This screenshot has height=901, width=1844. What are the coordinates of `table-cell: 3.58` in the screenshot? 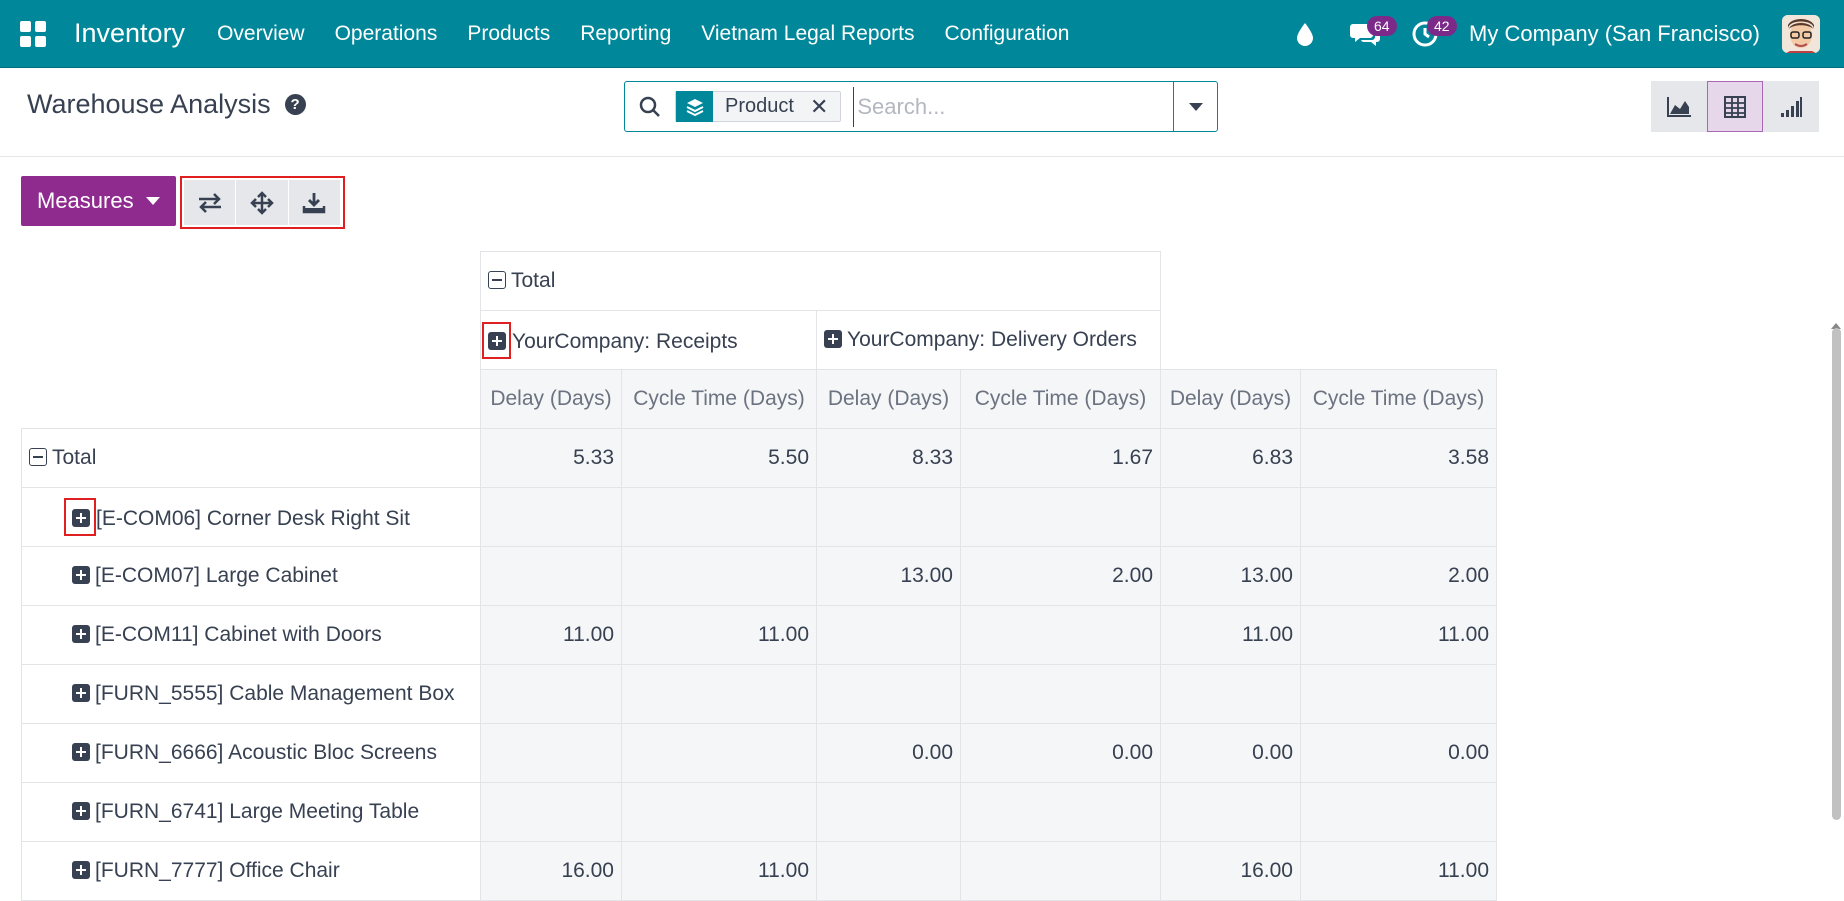 It's located at (1398, 458).